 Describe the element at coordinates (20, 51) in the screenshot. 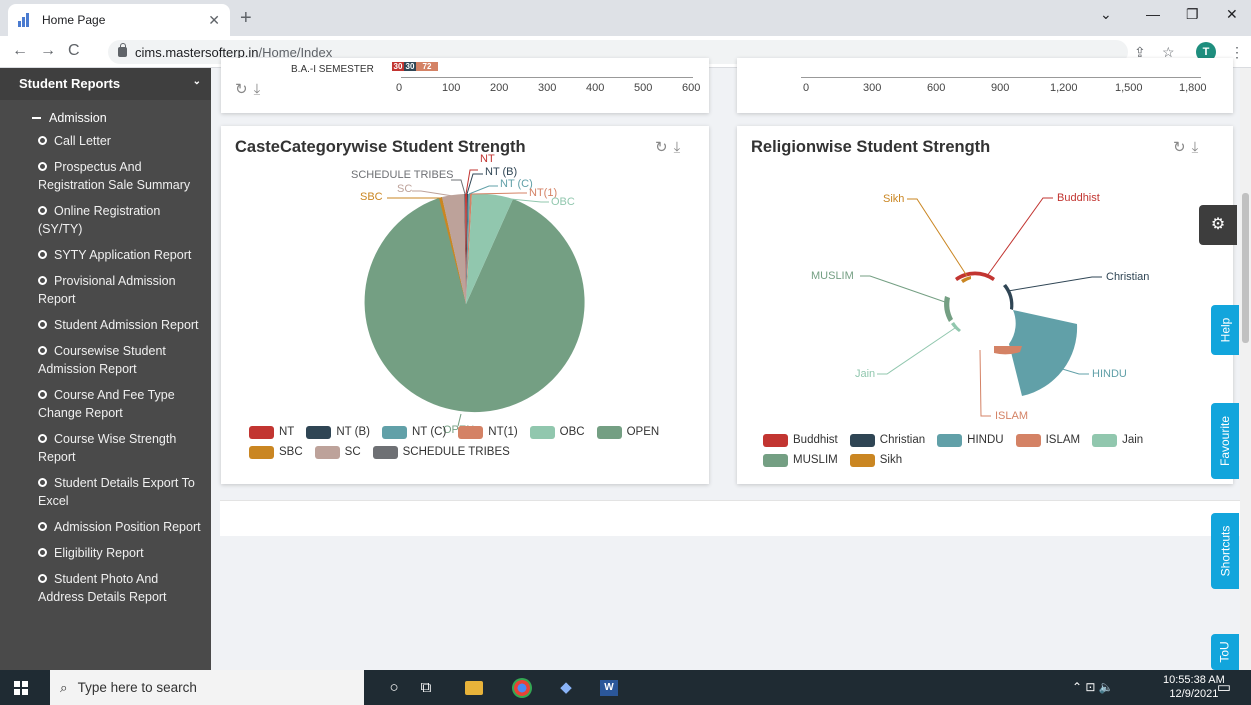

I see `back-button: ←` at that location.